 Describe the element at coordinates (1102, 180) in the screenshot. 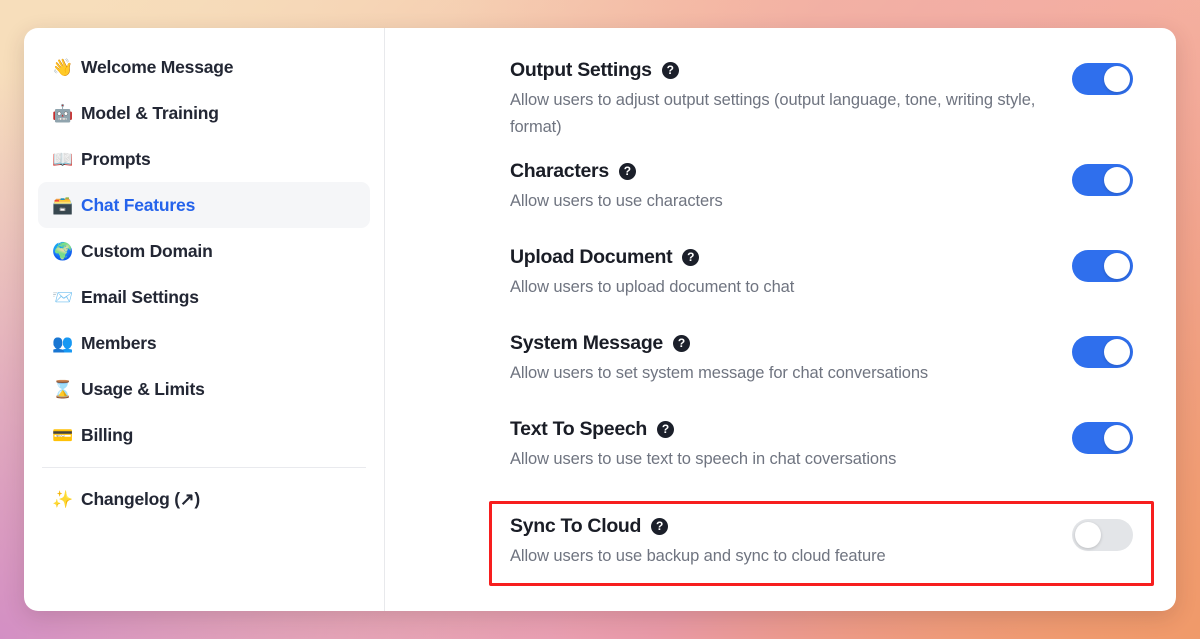

I see `toggle-characters` at that location.